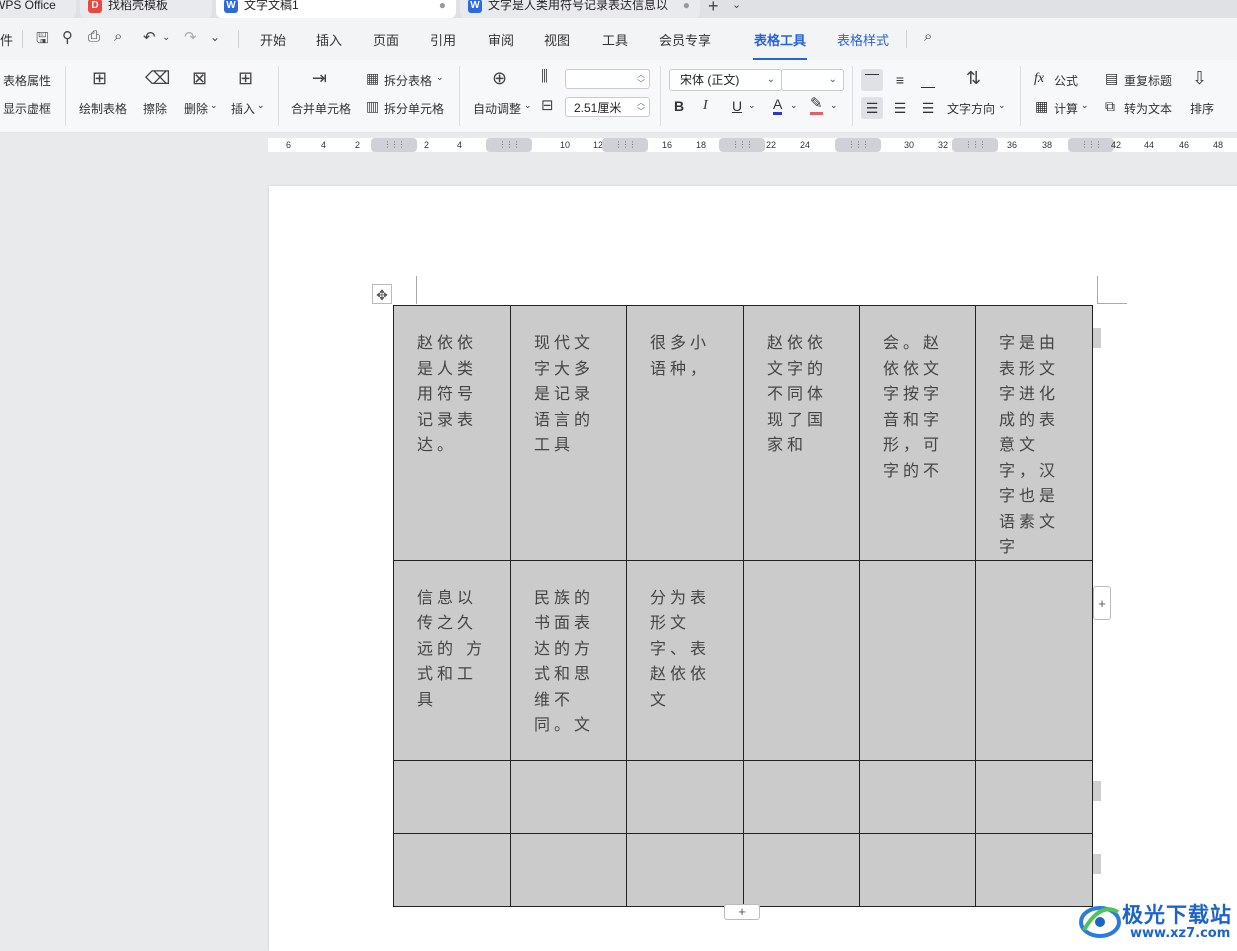  What do you see at coordinates (607, 107) in the screenshot?
I see `col-width-stepper: 2.51厘米 ︿ ﹀` at bounding box center [607, 107].